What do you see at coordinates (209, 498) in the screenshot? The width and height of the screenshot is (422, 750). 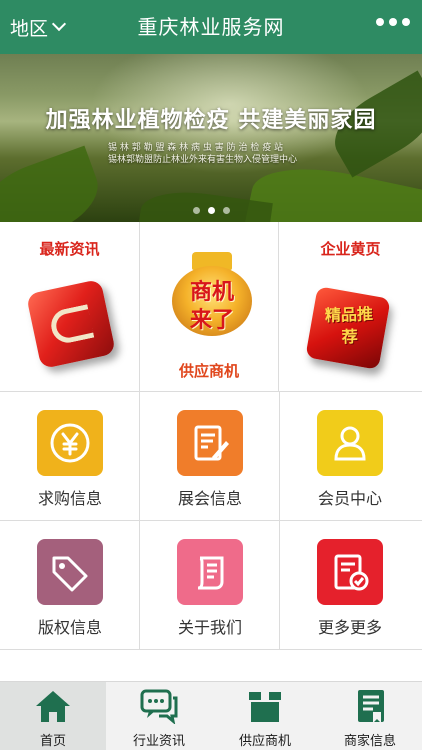 I see `grid-item-label: 展会信息` at bounding box center [209, 498].